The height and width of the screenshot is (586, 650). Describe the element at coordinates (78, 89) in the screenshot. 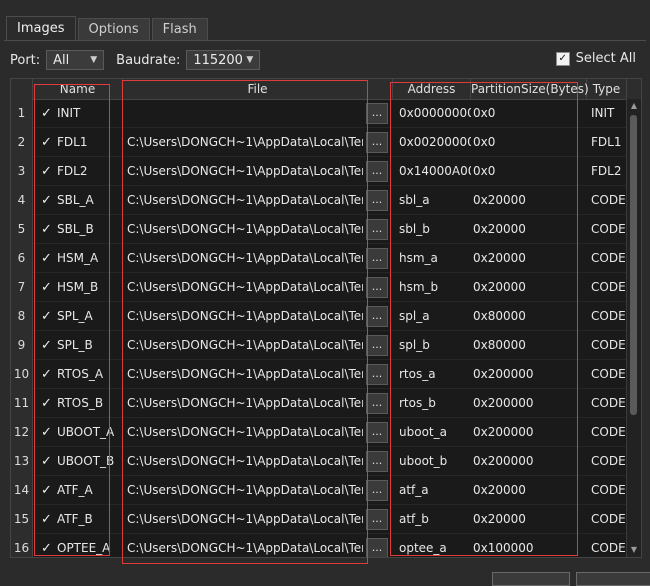

I see `header-name: Name` at that location.